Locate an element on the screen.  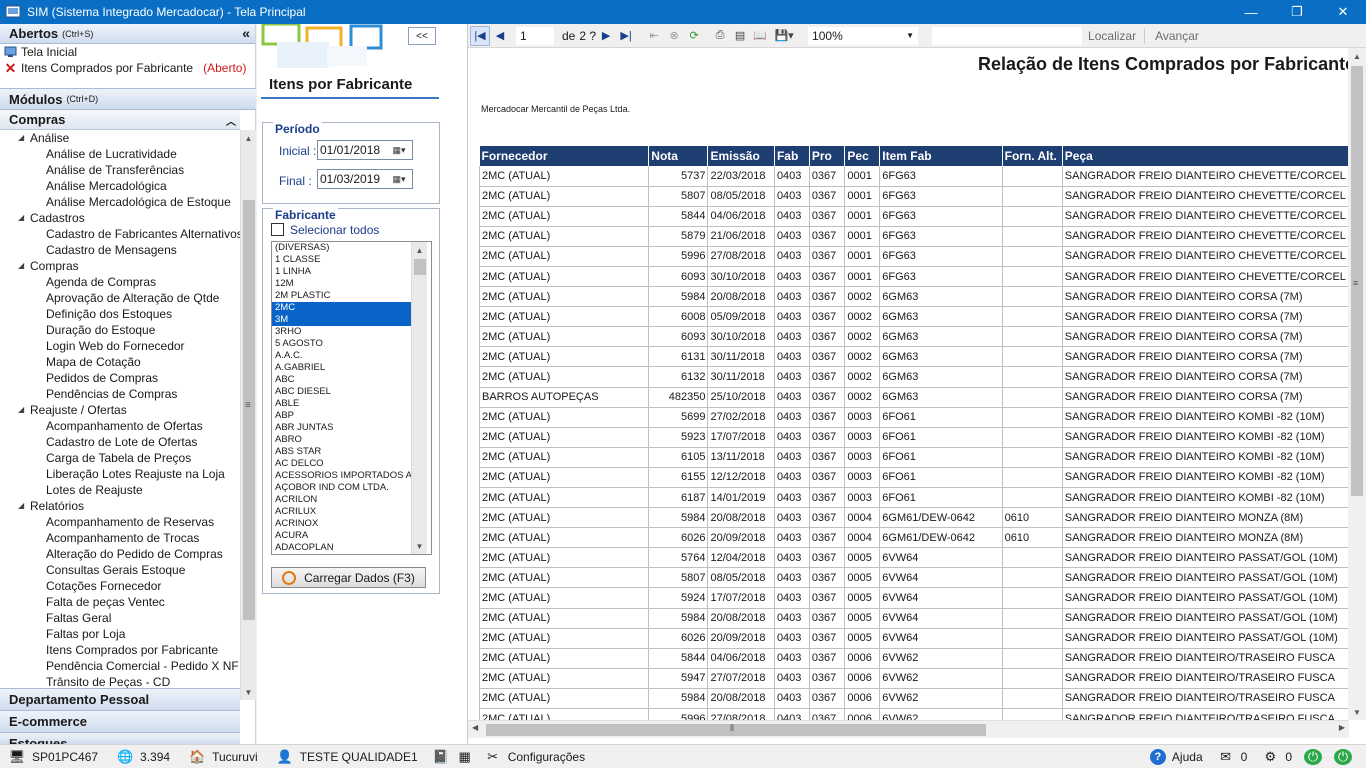
maker-option: 2MC is located at coordinates (342, 308).